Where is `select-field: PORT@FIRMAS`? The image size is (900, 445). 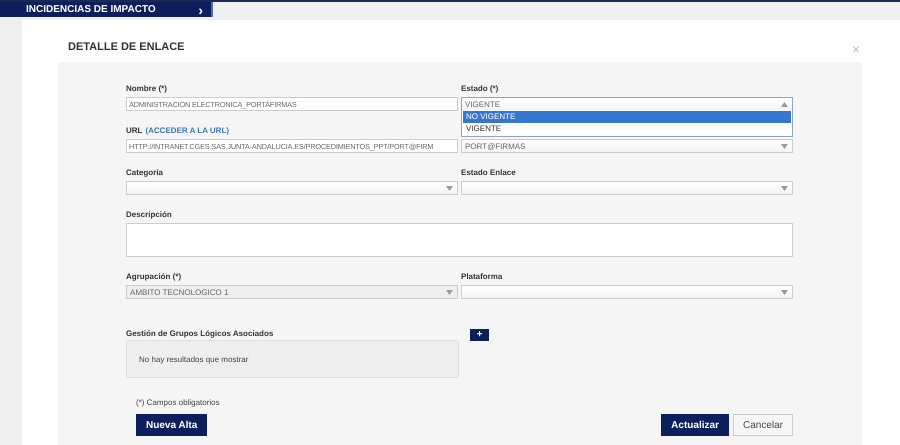
select-field: PORT@FIRMAS is located at coordinates (627, 146).